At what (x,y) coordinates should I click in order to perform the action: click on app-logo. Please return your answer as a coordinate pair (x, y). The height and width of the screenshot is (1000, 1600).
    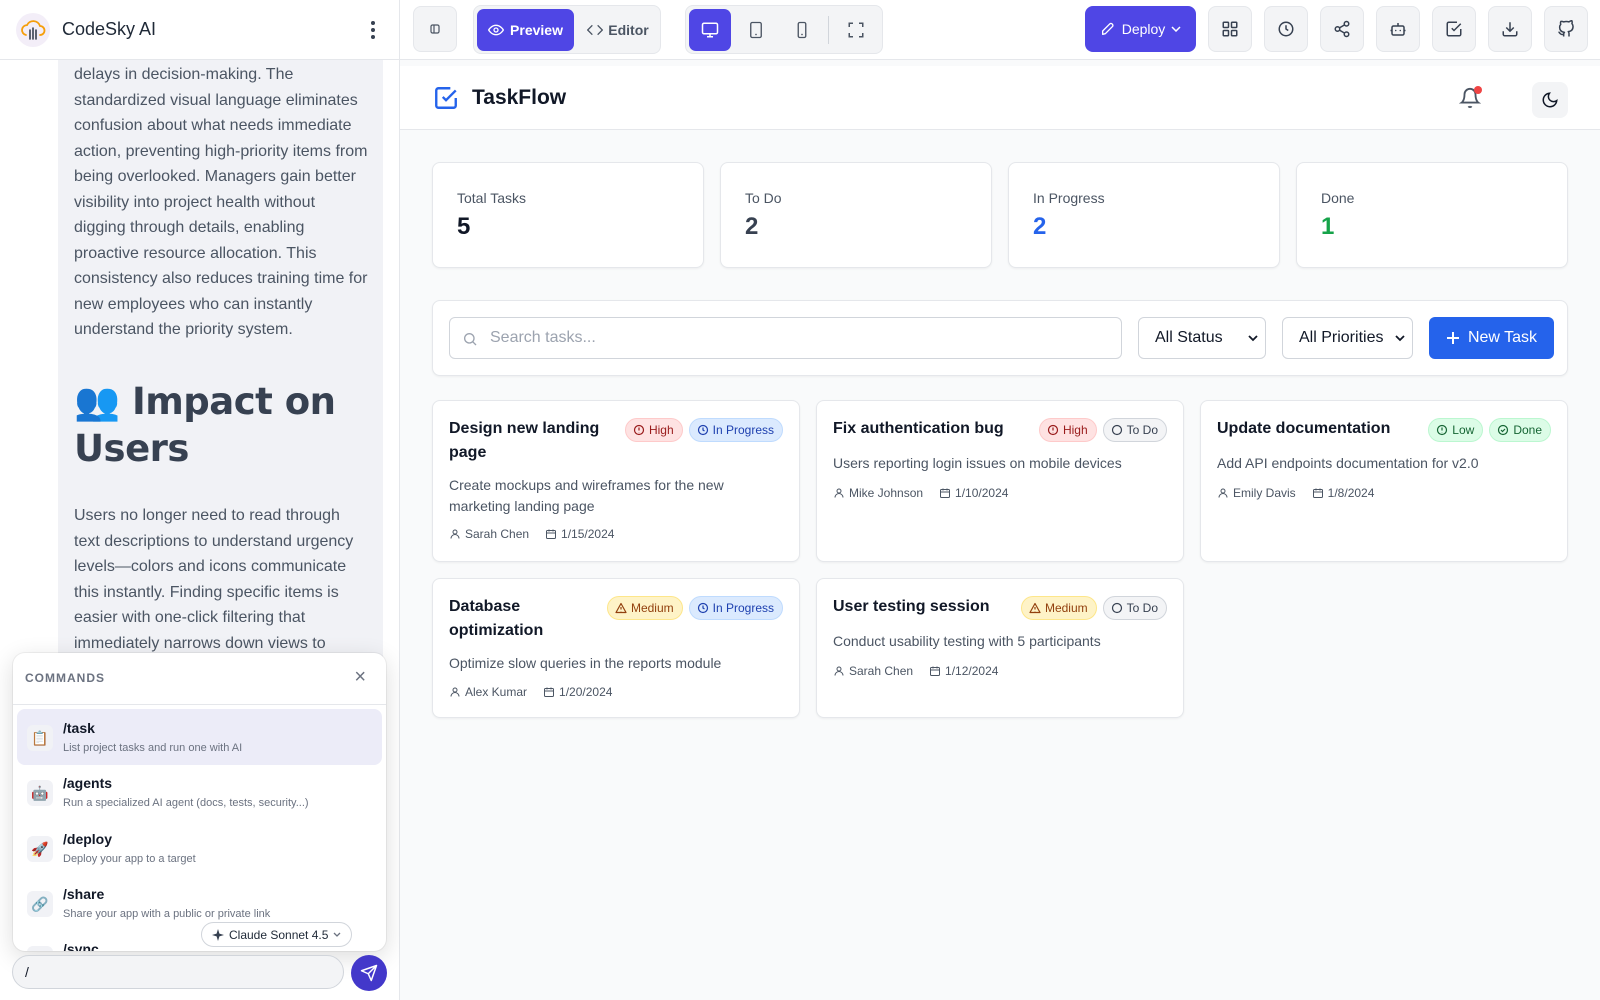
    Looking at the image, I should click on (33, 29).